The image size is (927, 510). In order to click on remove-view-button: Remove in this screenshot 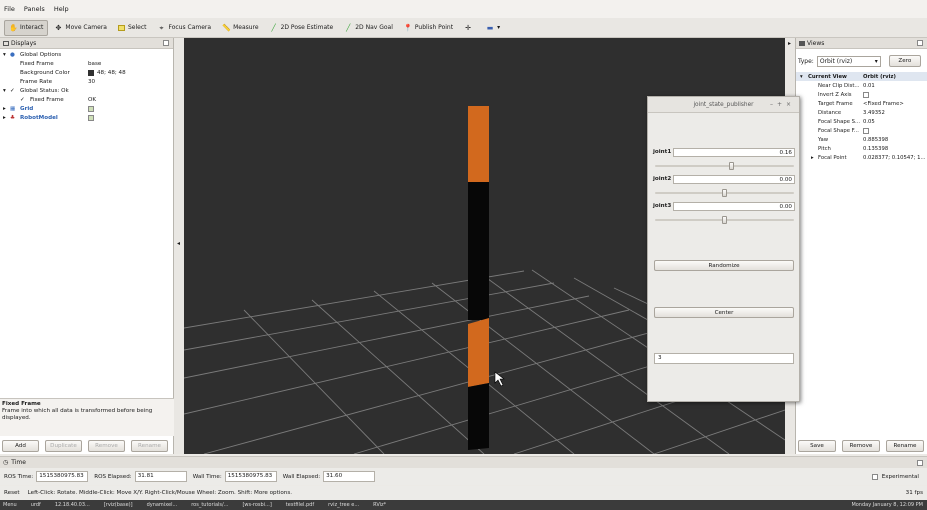, I will do `click(861, 446)`.